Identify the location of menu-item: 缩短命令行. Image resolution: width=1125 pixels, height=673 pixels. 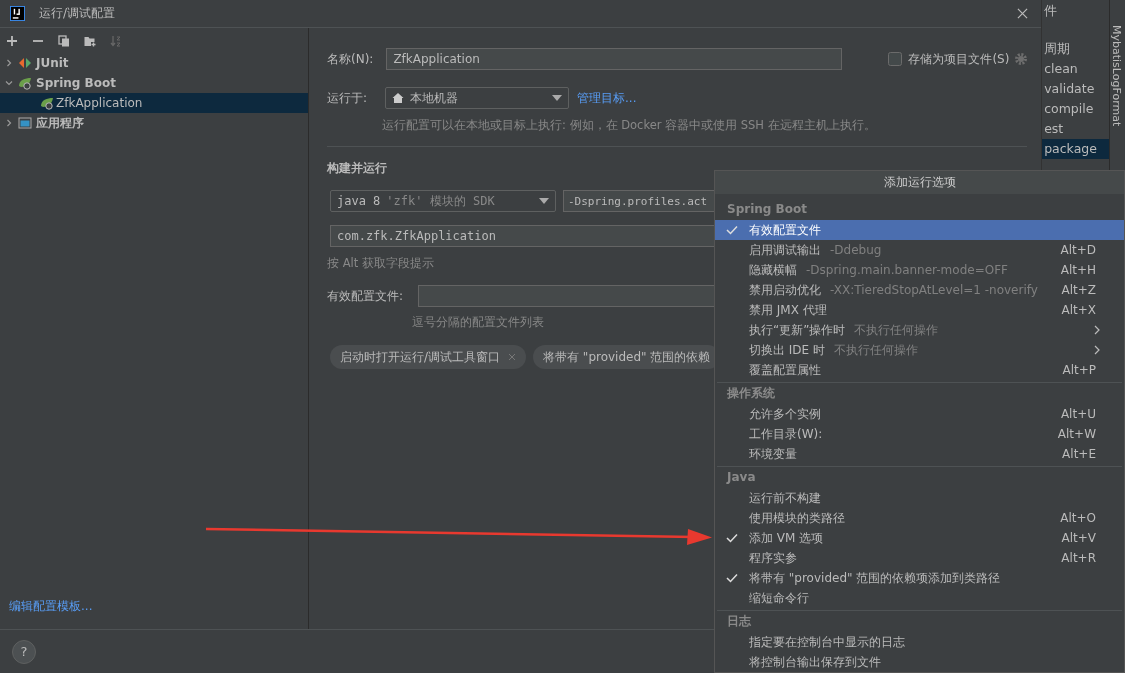
(919, 598).